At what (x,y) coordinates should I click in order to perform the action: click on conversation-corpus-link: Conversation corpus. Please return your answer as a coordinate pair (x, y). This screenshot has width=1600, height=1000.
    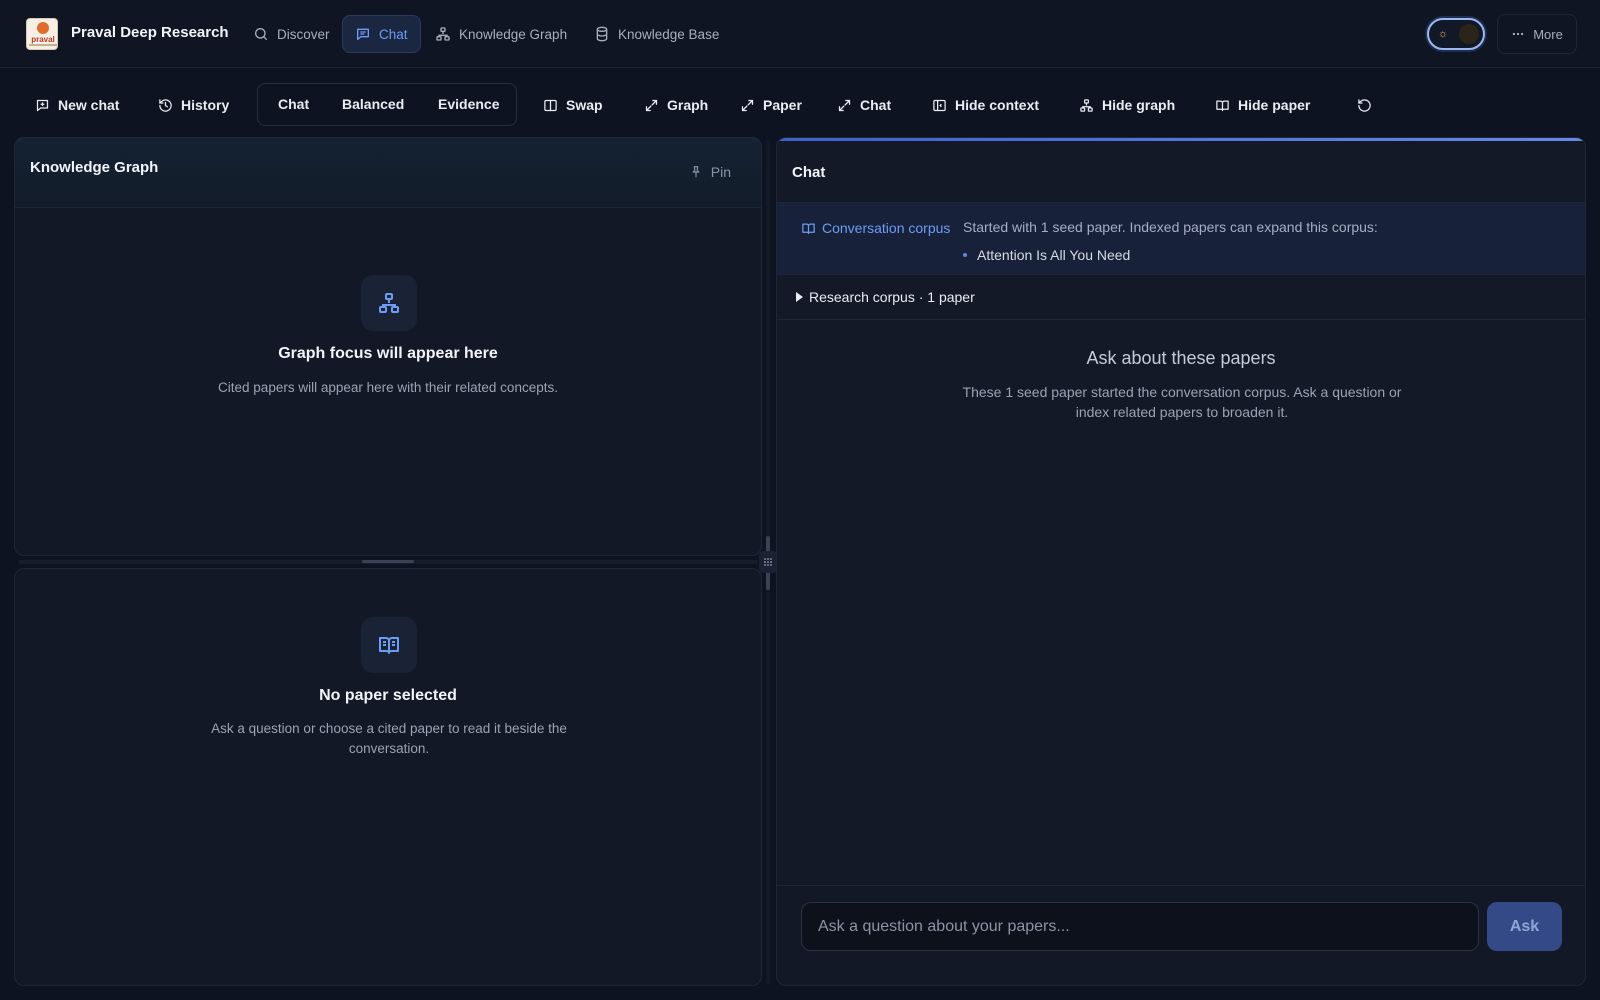
    Looking at the image, I should click on (875, 228).